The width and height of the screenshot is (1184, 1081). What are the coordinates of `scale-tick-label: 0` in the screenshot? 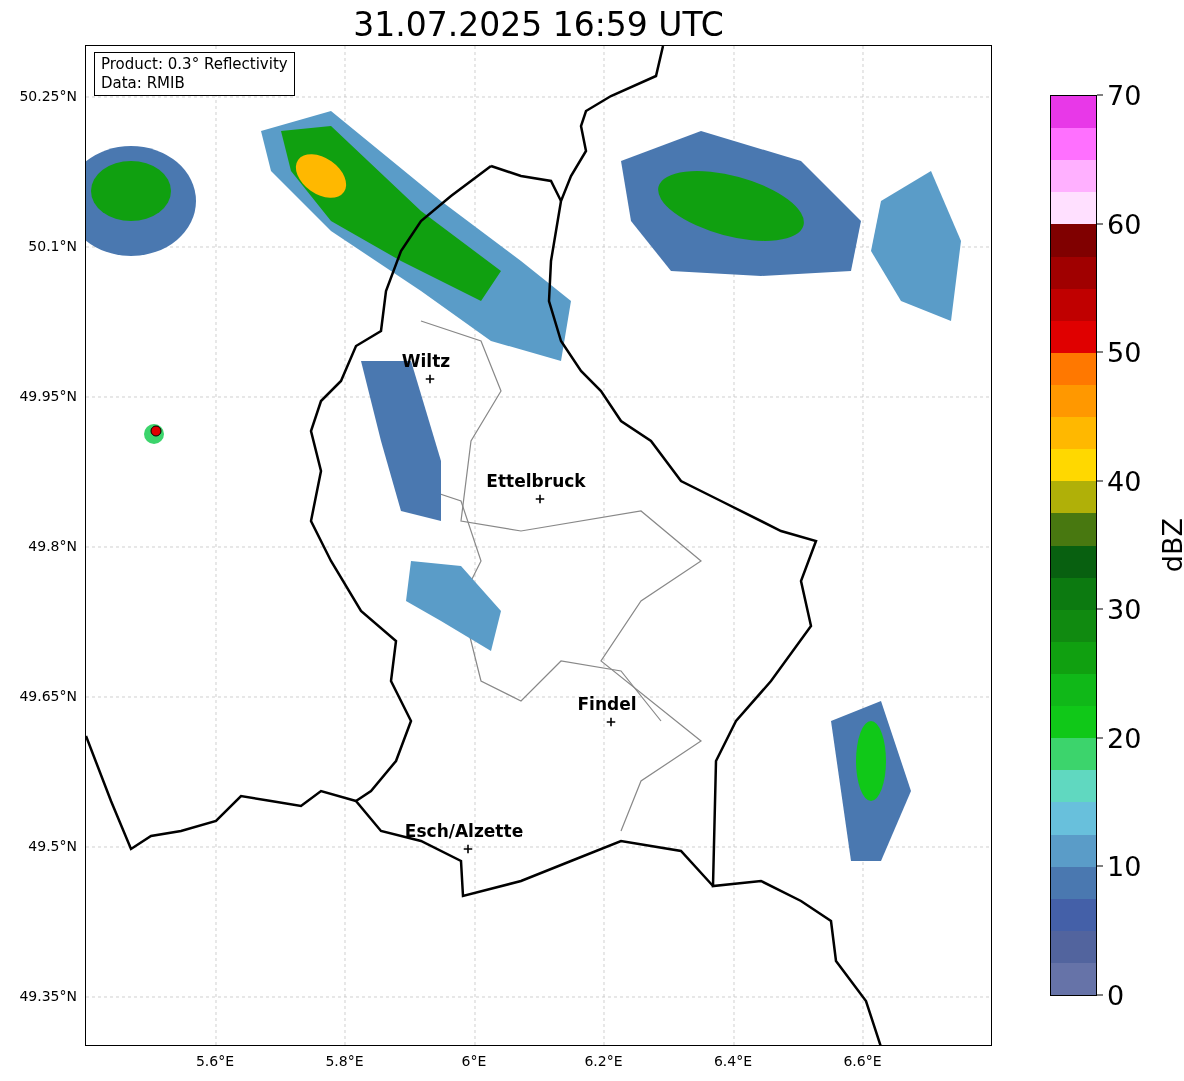 It's located at (1116, 995).